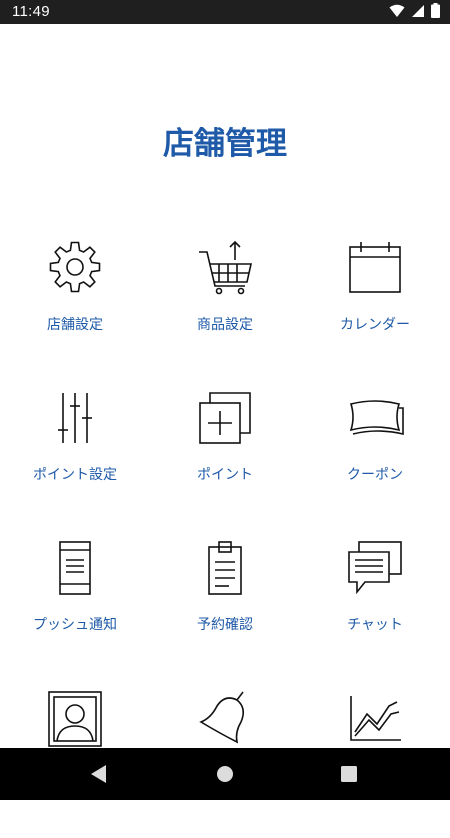 This screenshot has width=450, height=838. I want to click on line-chart-icon, so click(375, 718).